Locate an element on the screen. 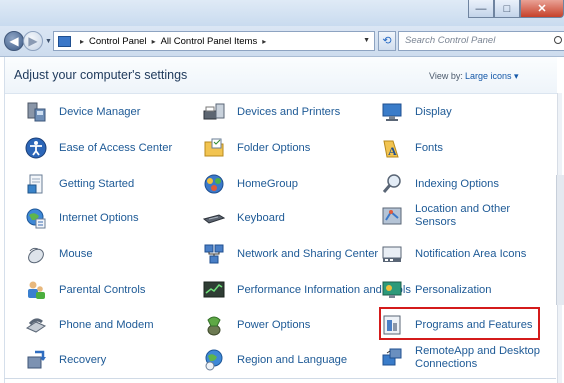  item-ease-of-access: Ease of Access Center is located at coordinates (98, 148).